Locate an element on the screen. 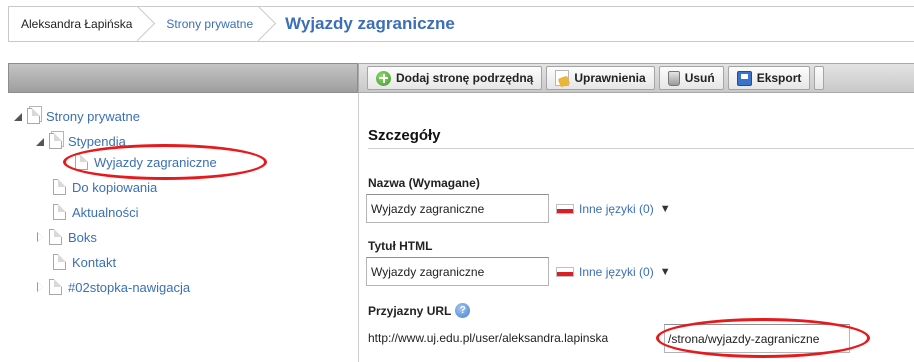 The image size is (914, 362). html-title-other-languages: Inne języki (0) ▼ is located at coordinates (613, 272).